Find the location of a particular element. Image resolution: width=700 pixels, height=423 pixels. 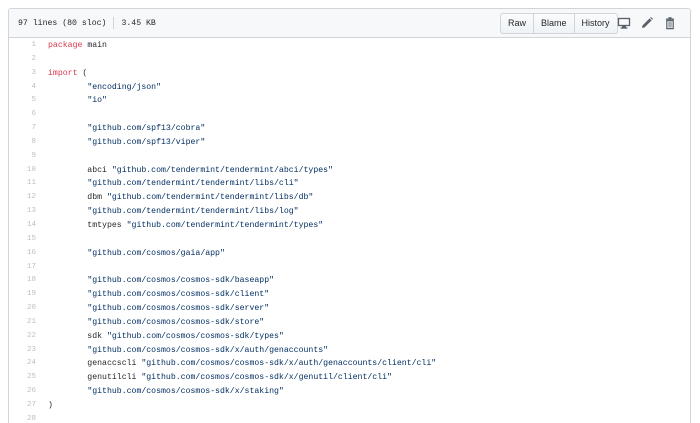

line-number: 11 is located at coordinates (22, 184).